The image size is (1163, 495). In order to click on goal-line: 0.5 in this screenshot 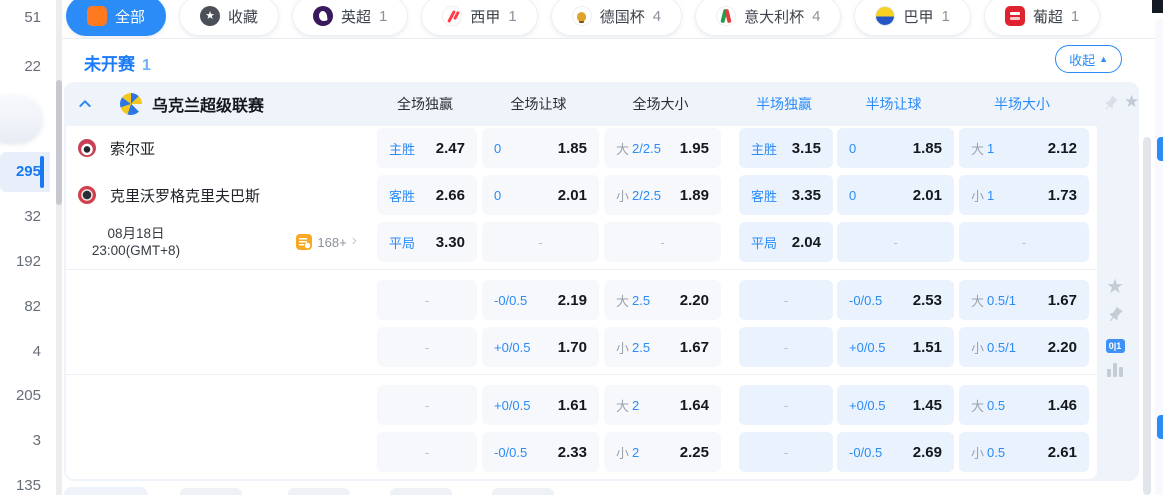, I will do `click(996, 452)`.